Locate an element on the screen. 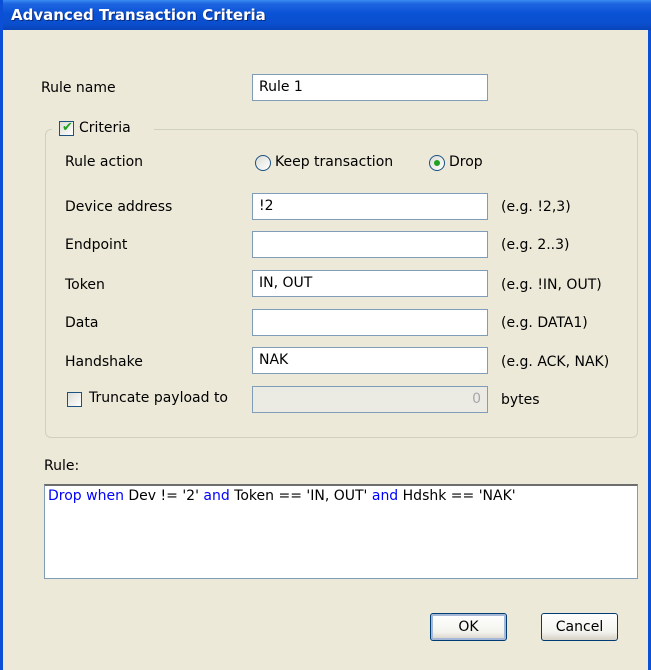  criteria-legend: ✔ Criteria is located at coordinates (103, 129).